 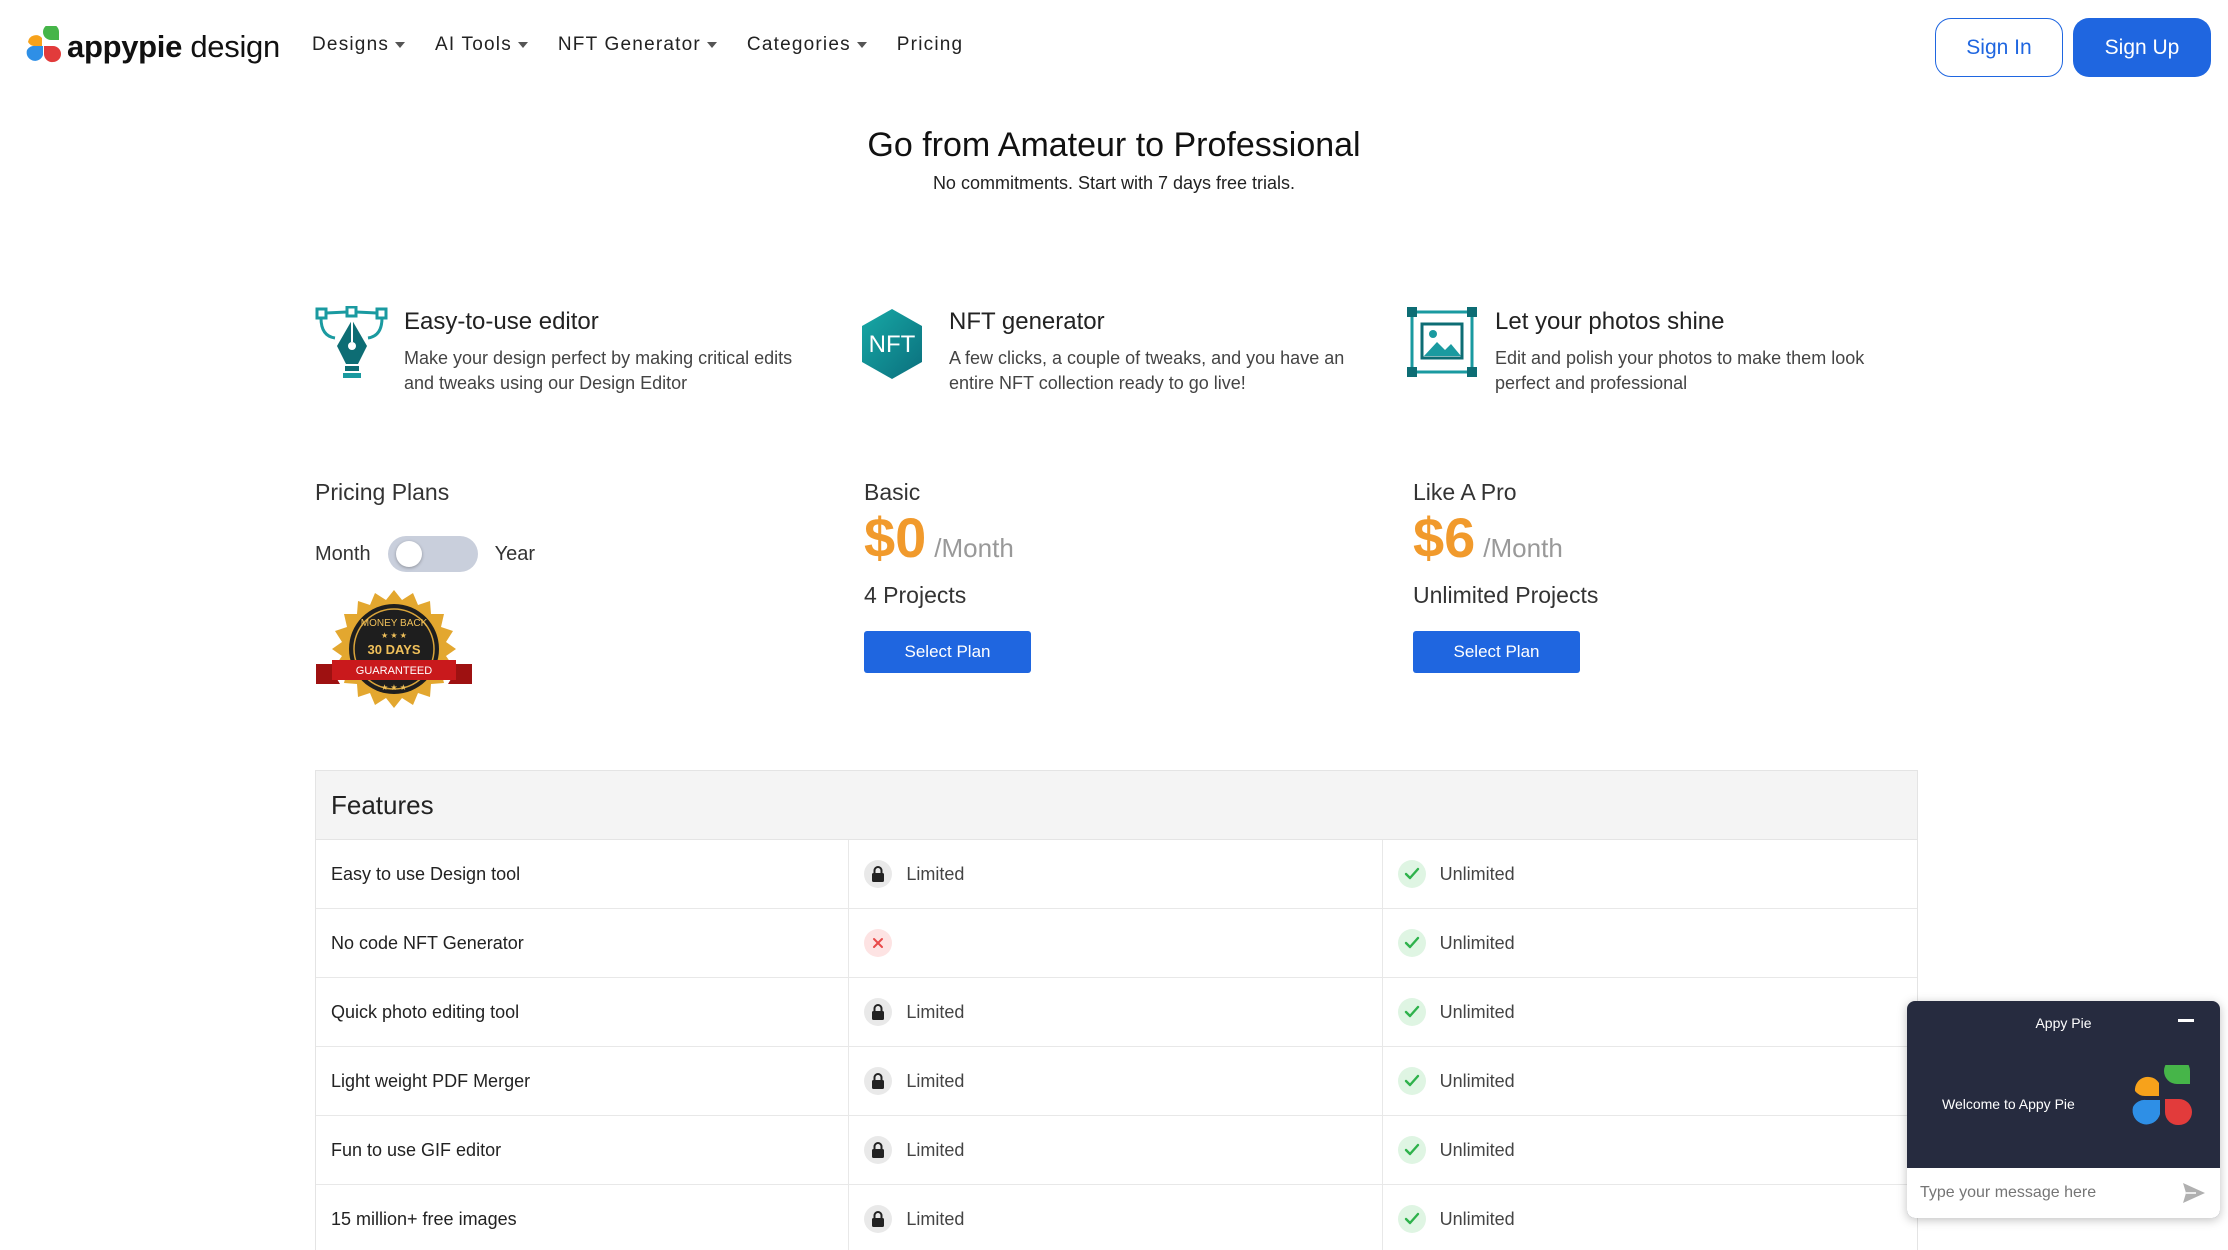 I want to click on badge-days-text: 30 DAYS, so click(x=394, y=649).